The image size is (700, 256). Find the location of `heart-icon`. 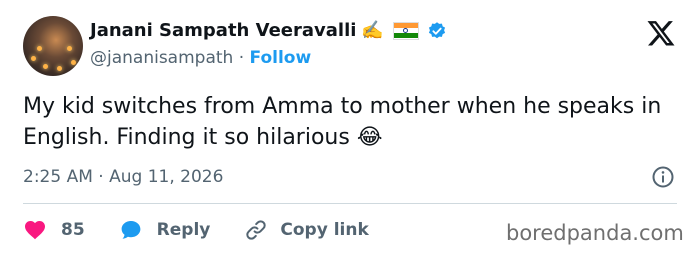

heart-icon is located at coordinates (35, 230).